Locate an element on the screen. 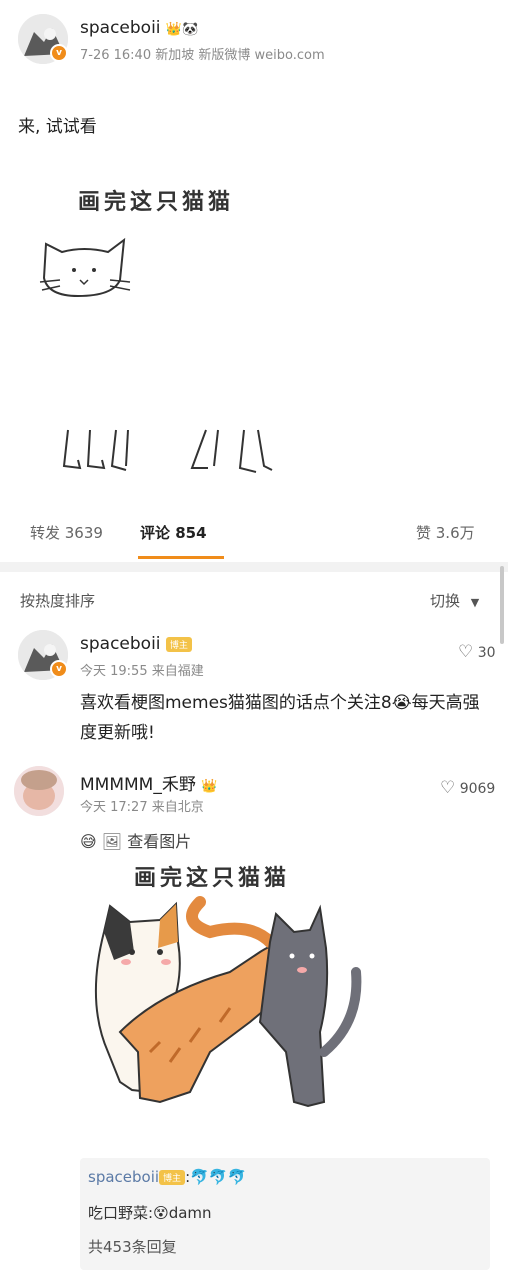  reply-item: 吃口野菜:😵damn is located at coordinates (150, 1212).